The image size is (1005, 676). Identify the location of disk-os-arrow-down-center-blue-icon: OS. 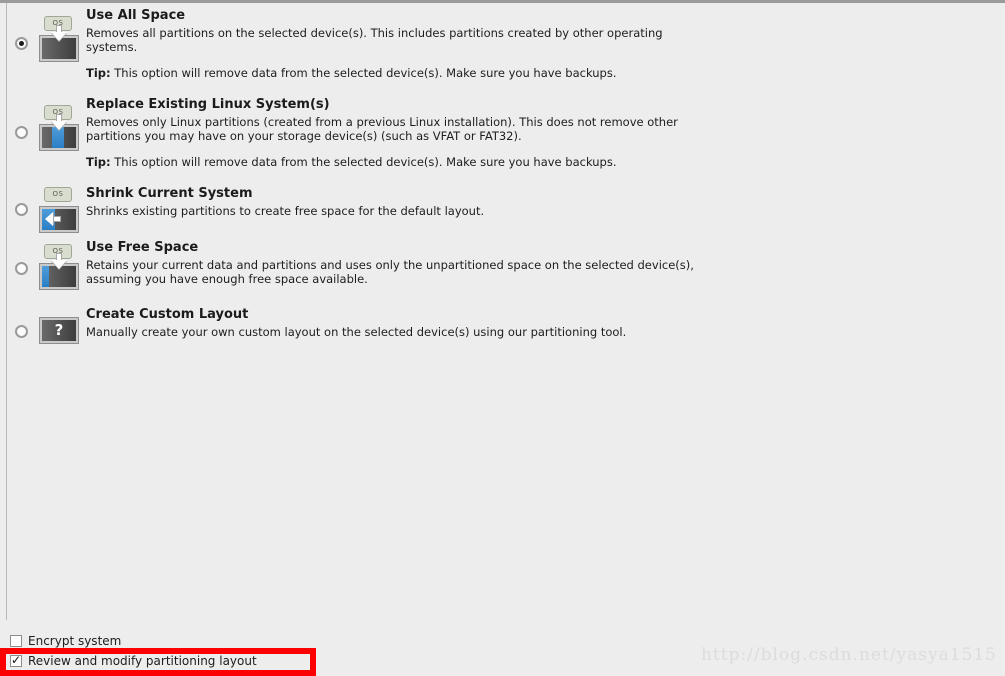
(59, 128).